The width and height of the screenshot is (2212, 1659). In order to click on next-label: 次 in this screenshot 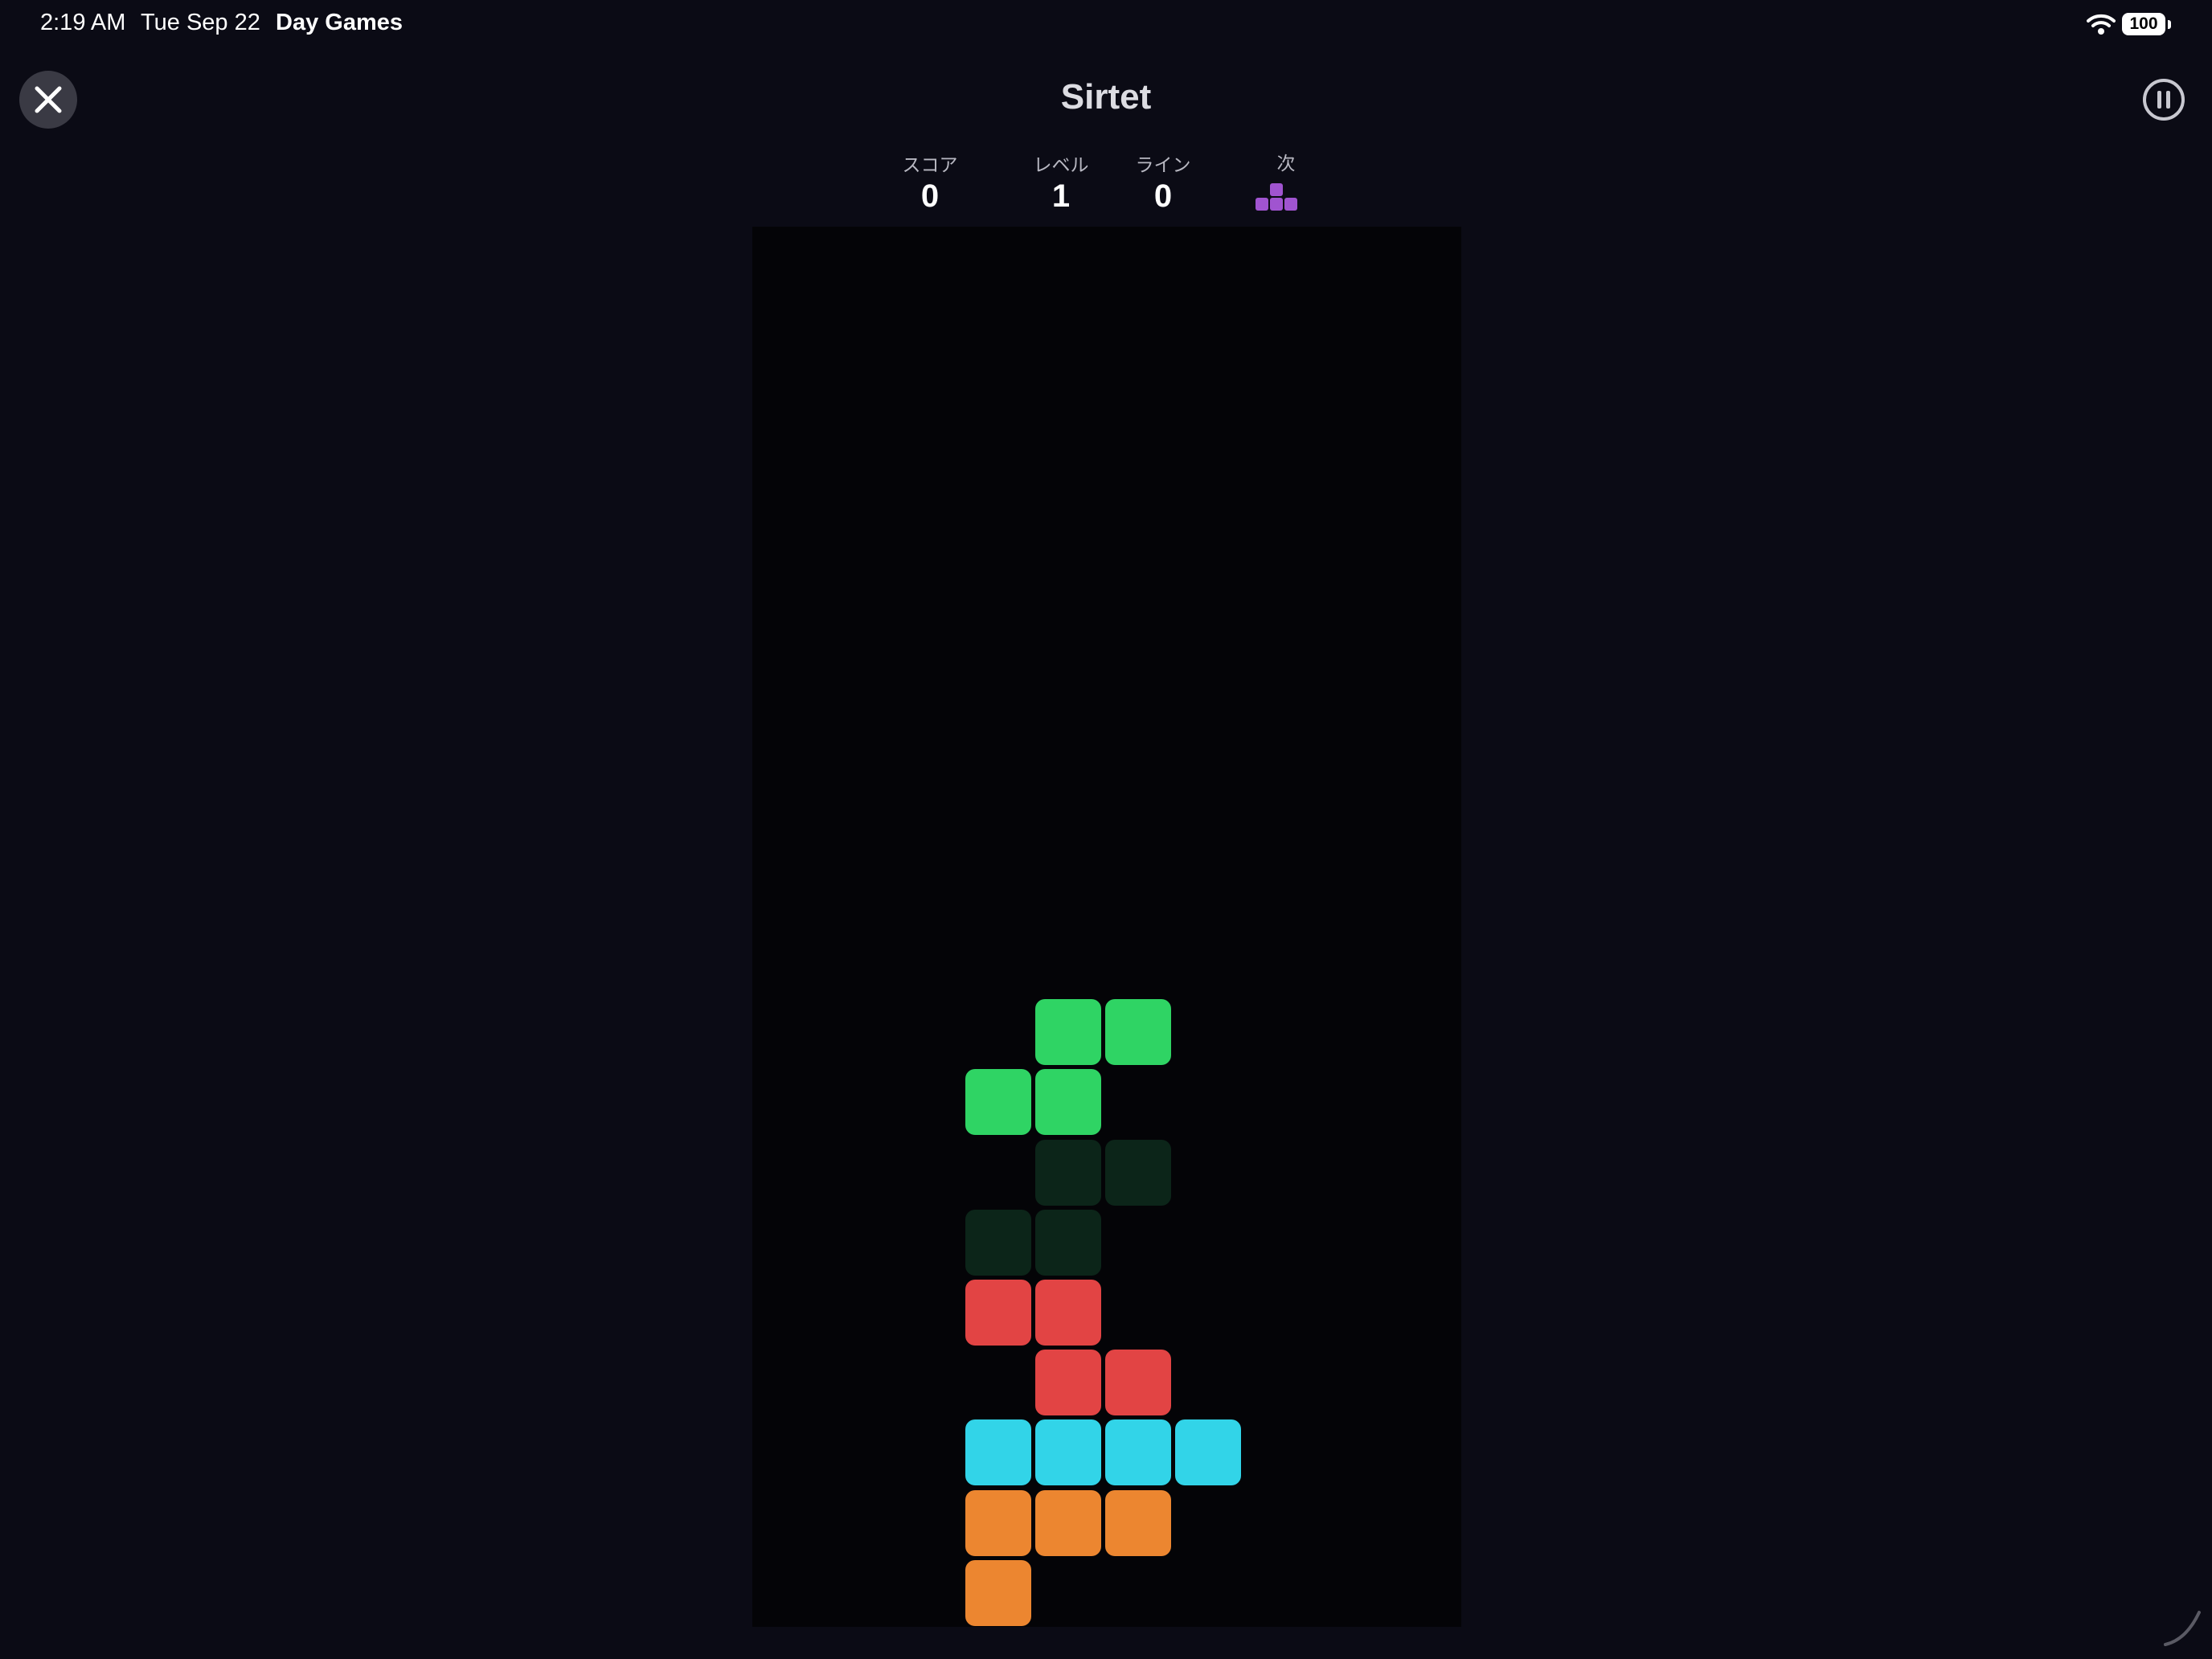, I will do `click(1286, 163)`.